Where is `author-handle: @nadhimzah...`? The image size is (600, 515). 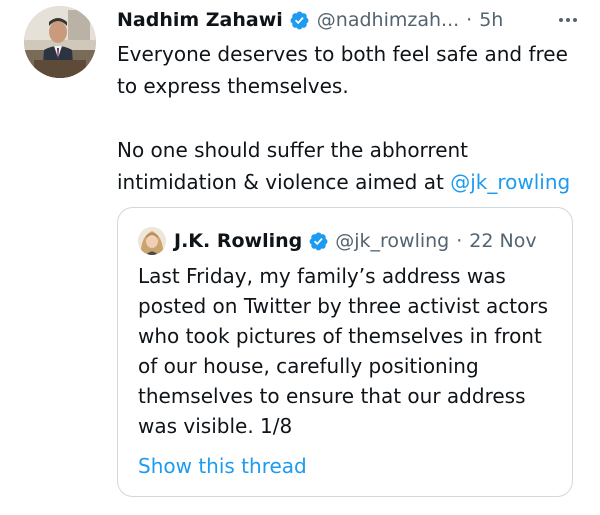
author-handle: @nadhimzah... is located at coordinates (388, 20).